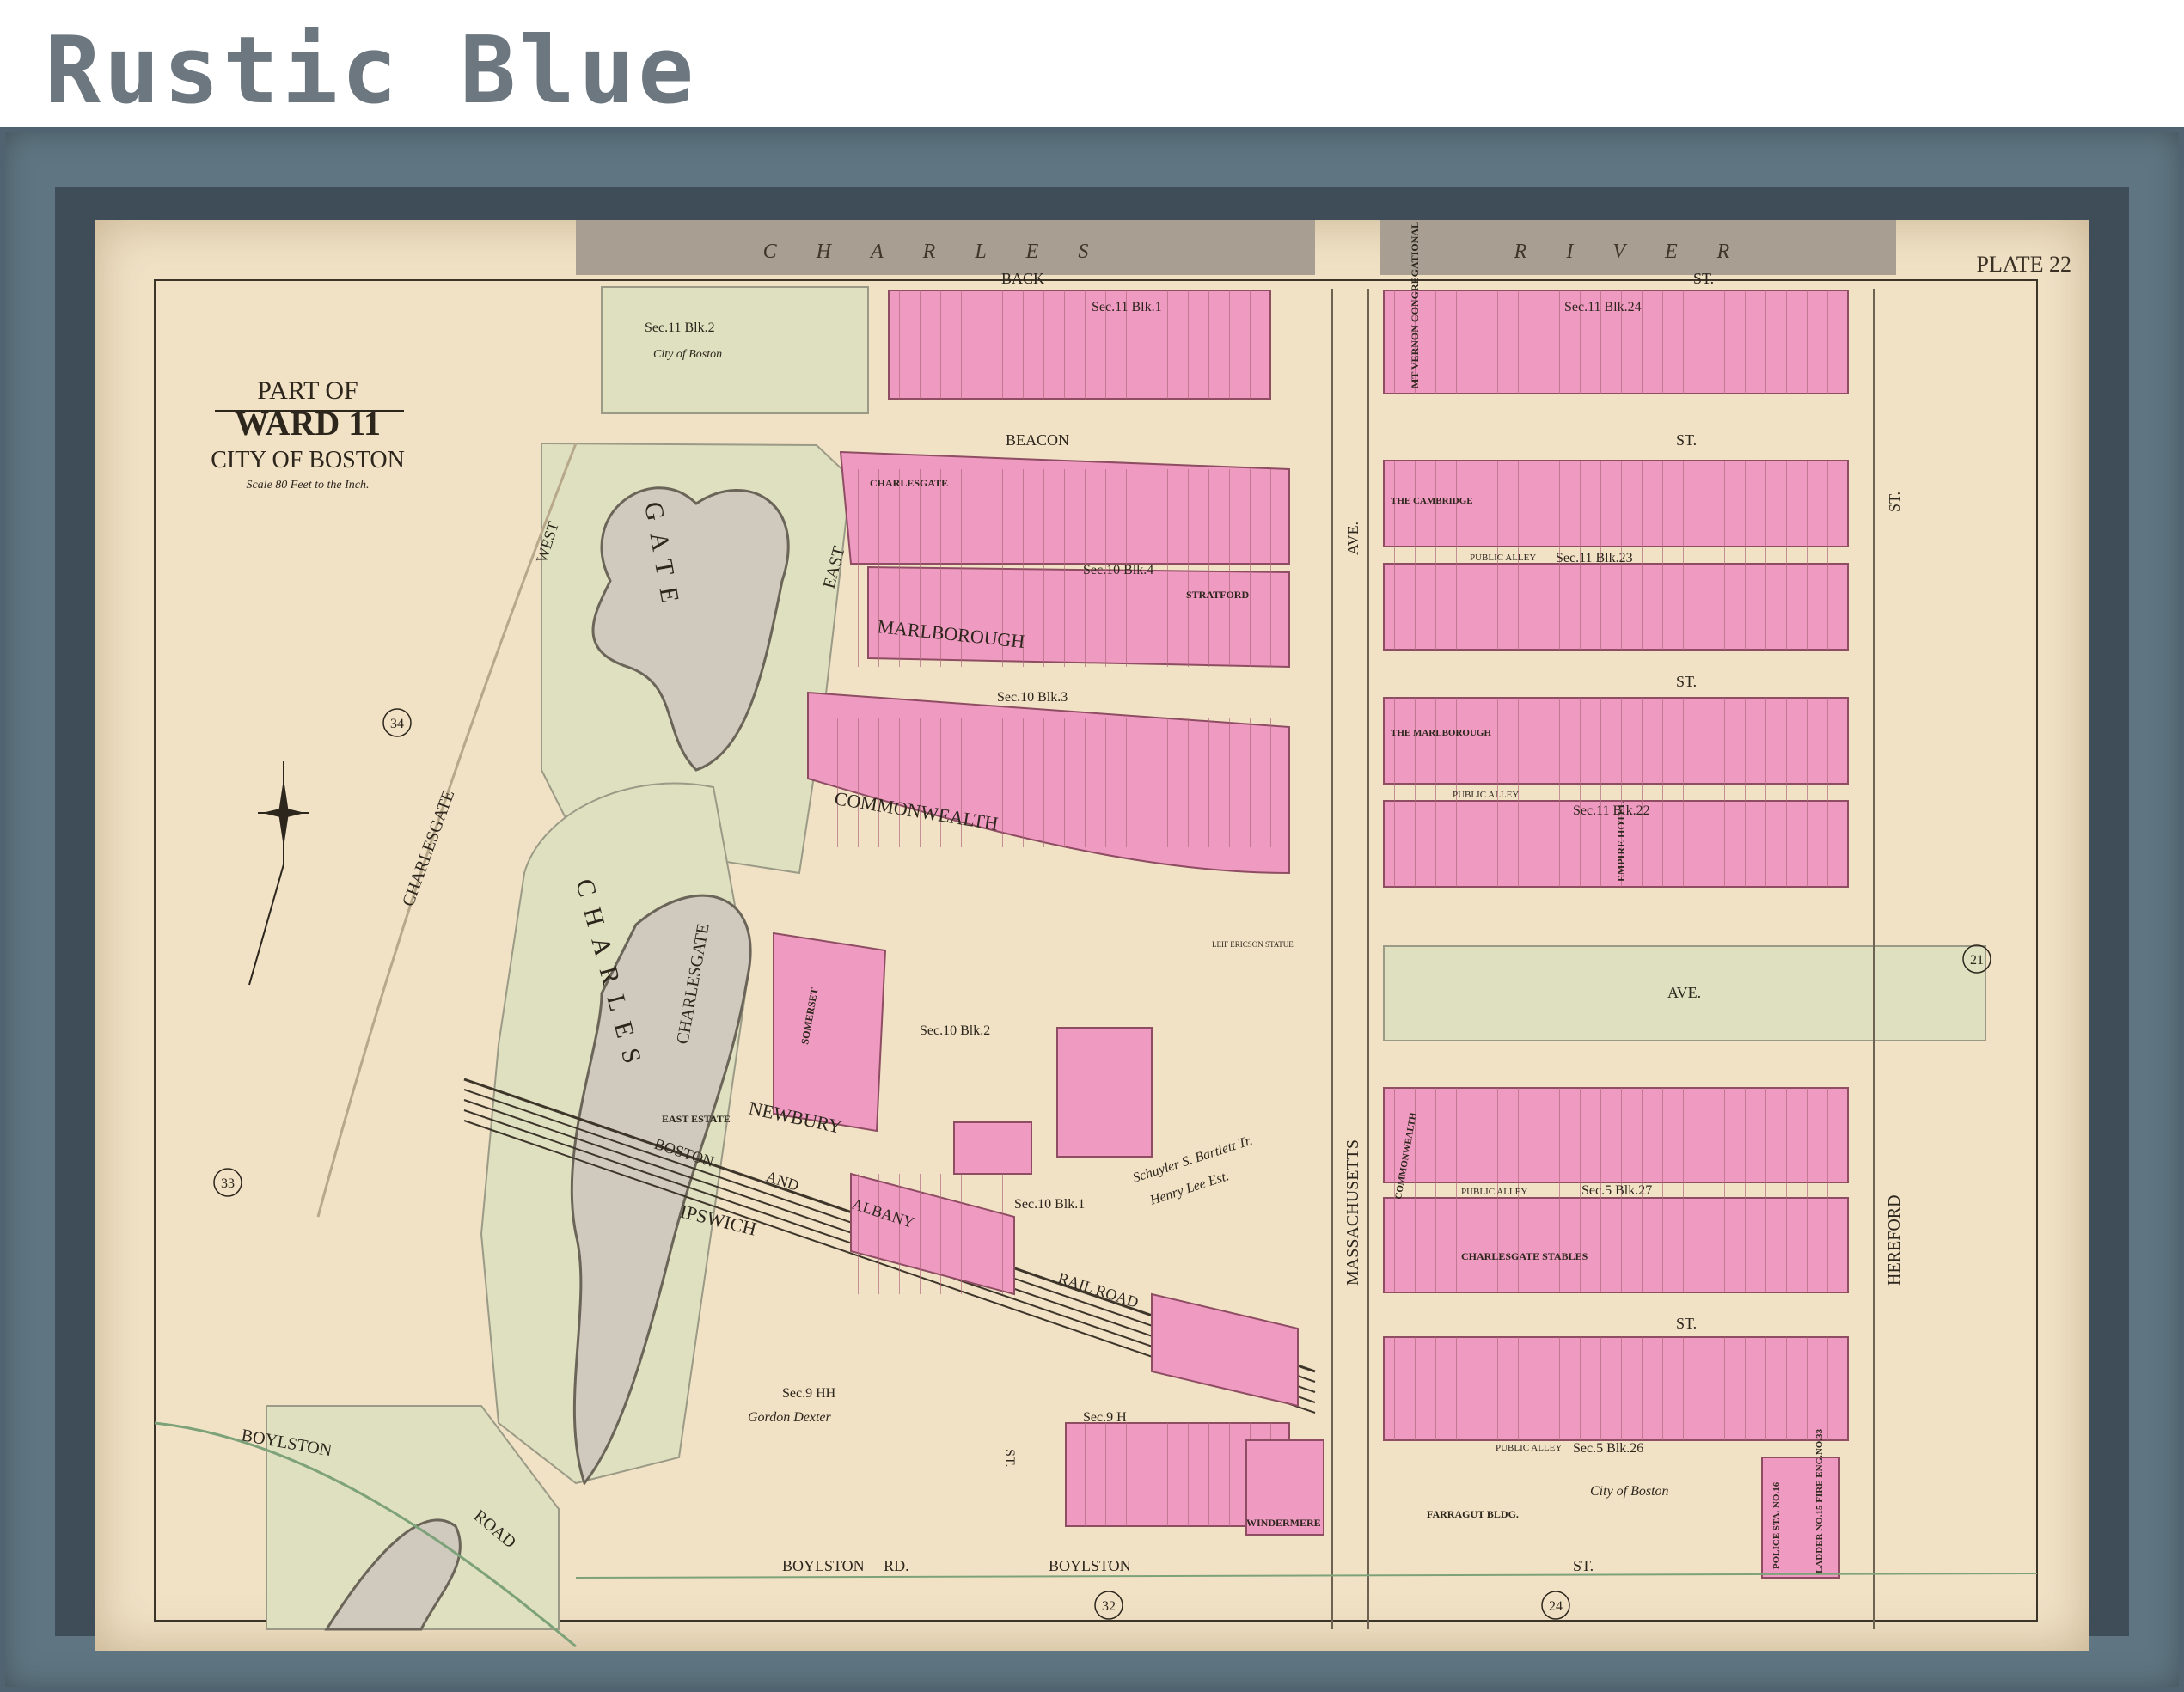 Image resolution: width=2184 pixels, height=1692 pixels. What do you see at coordinates (1621, 841) in the screenshot?
I see `building-empire: EMPIRE HOTEL` at bounding box center [1621, 841].